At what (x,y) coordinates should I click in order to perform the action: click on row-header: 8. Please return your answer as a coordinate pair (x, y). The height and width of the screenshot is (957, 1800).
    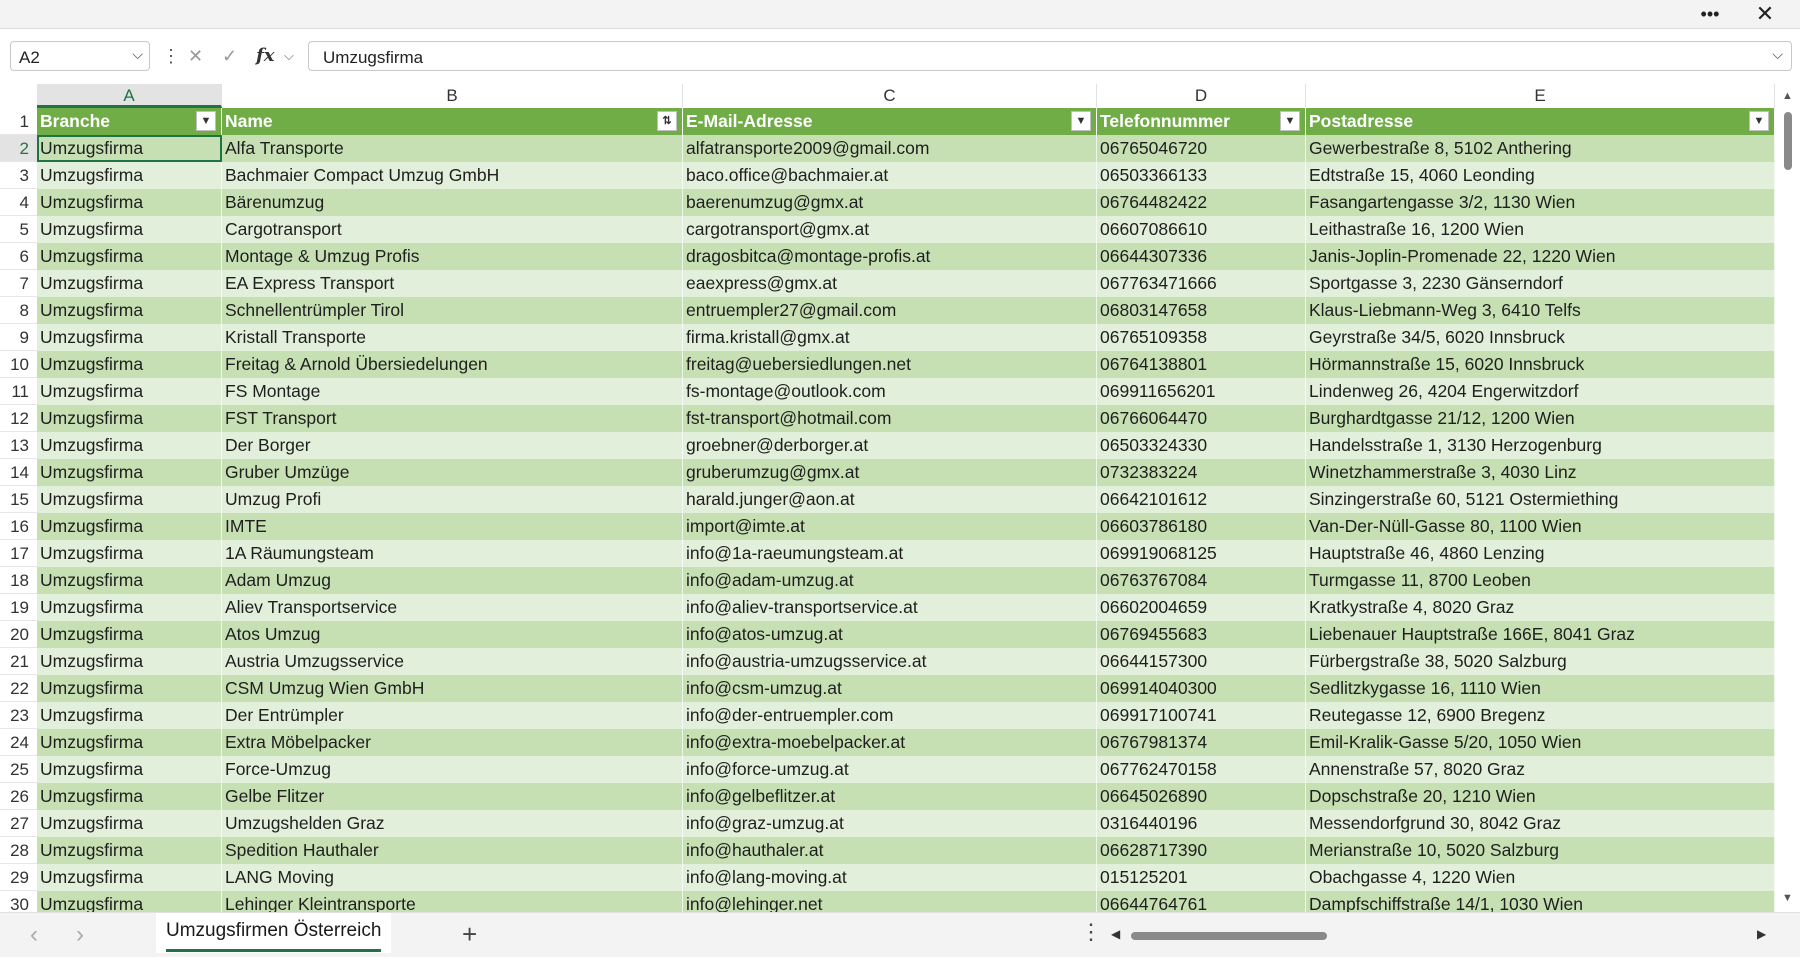
    Looking at the image, I should click on (18, 310).